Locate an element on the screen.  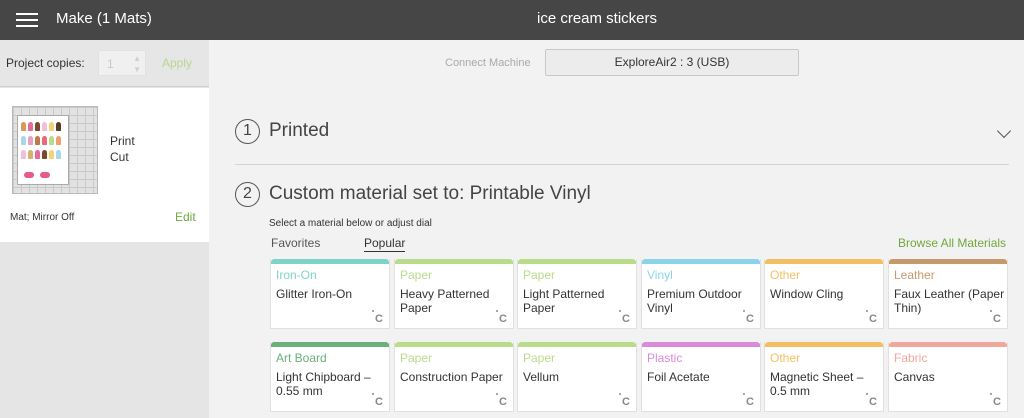
project-copies-input: 1 ▲ ▼ is located at coordinates (122, 63).